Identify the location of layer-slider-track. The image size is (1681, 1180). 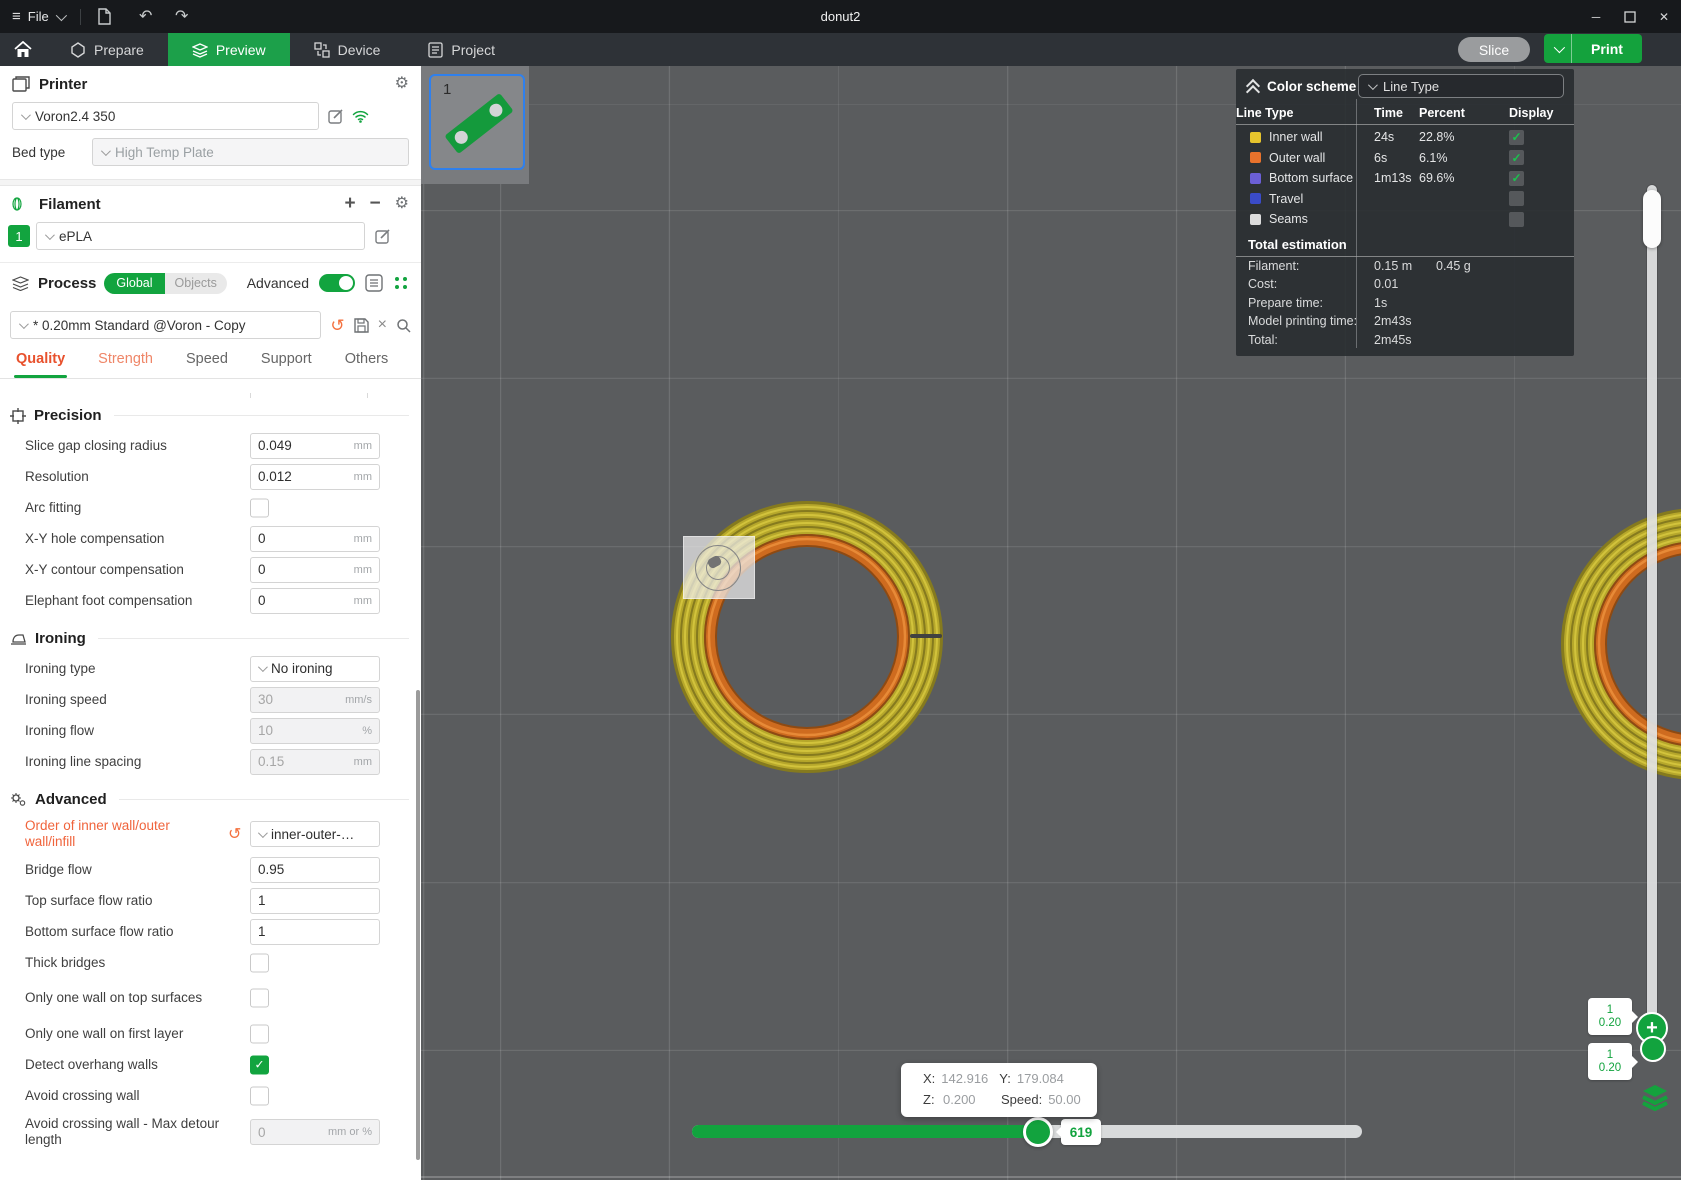
(1652, 607).